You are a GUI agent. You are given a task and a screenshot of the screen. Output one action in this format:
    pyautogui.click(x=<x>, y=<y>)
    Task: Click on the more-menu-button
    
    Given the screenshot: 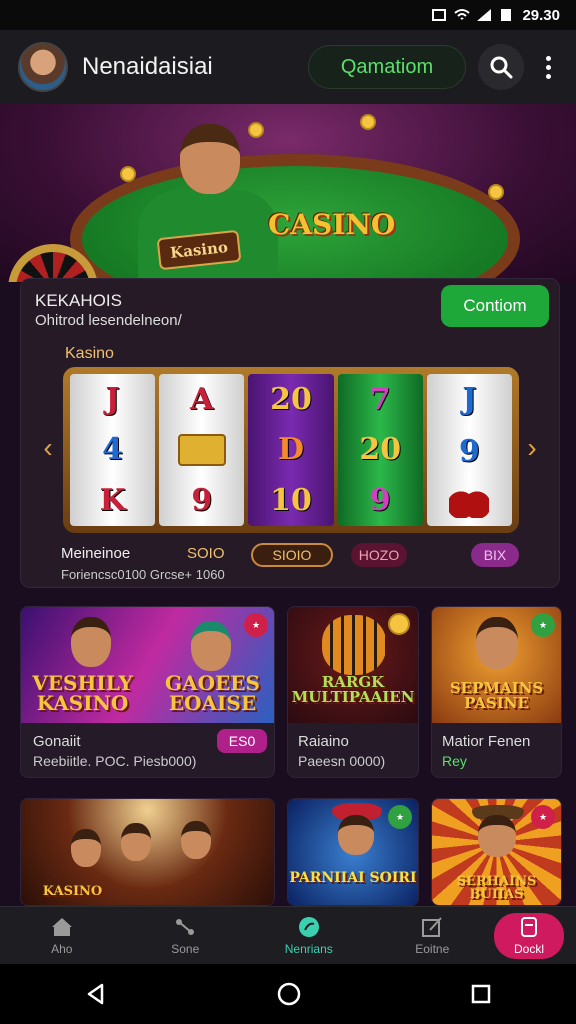 What is the action you would take?
    pyautogui.click(x=548, y=67)
    